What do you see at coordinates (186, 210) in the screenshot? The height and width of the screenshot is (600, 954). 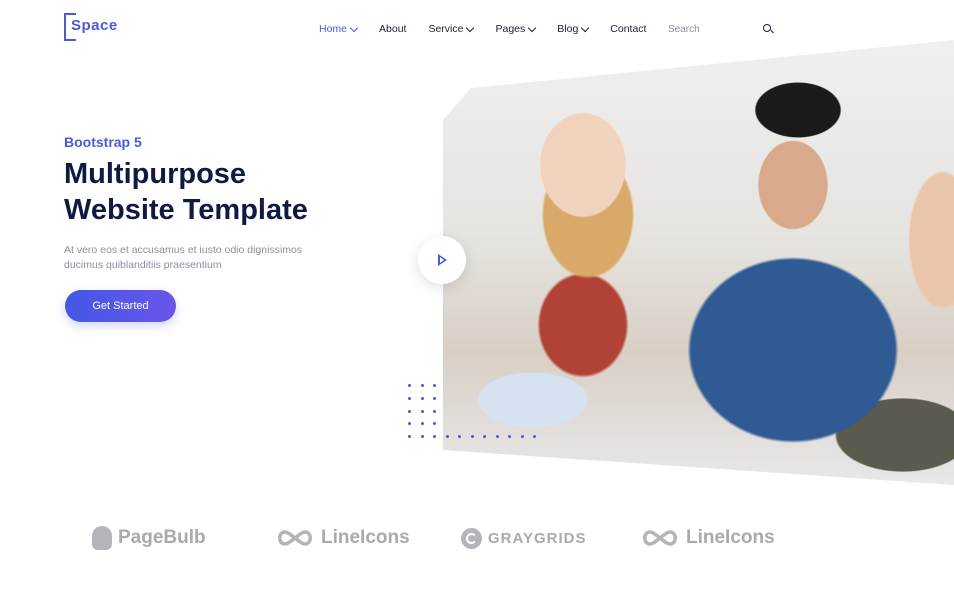 I see `hero-headline-line2: Website Template` at bounding box center [186, 210].